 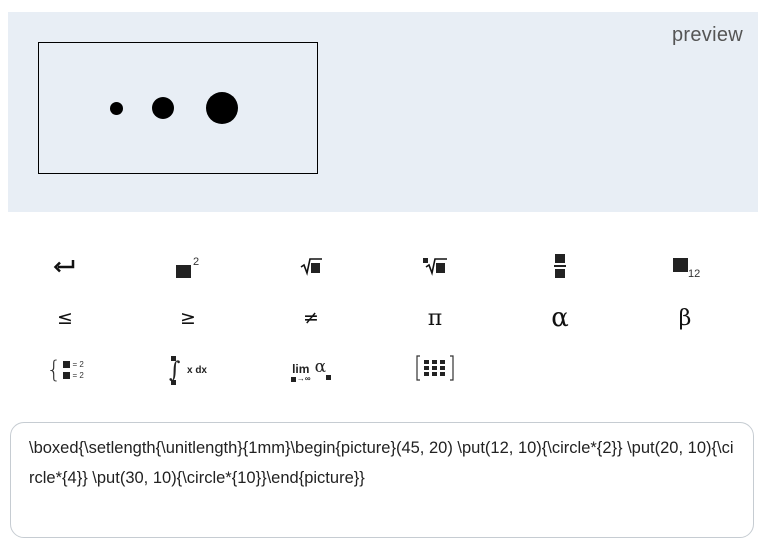 I want to click on limit-icon: lim →∞ α, so click(x=311, y=370).